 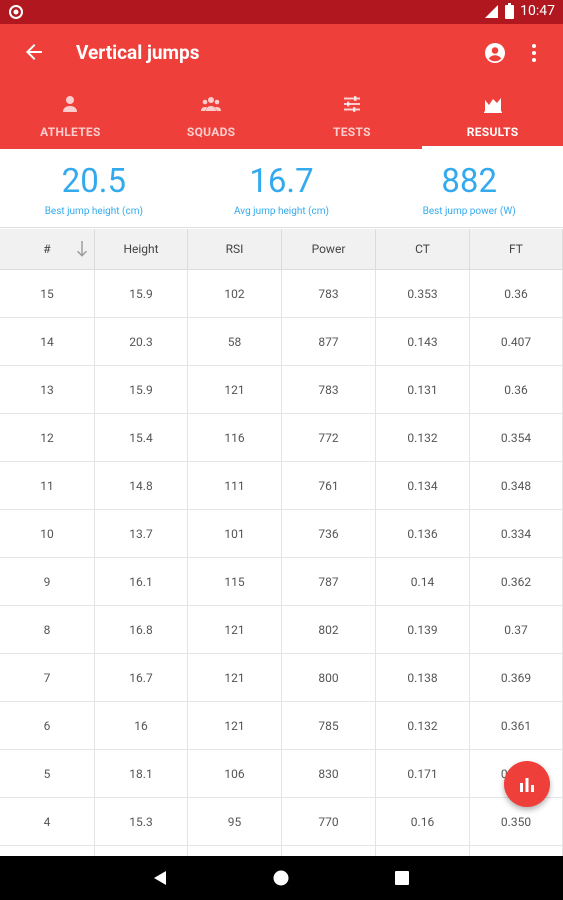 What do you see at coordinates (281, 726) in the screenshot?
I see `table-row: 6 16 121 785 0.132 0.361` at bounding box center [281, 726].